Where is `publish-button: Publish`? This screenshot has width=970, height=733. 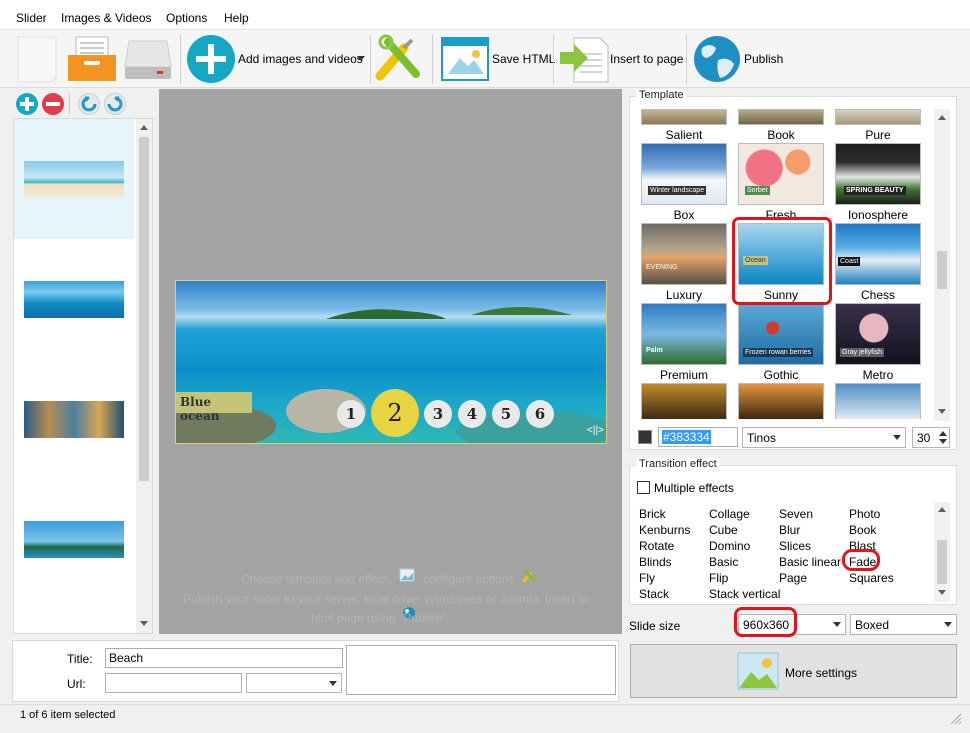
publish-button: Publish is located at coordinates (742, 59).